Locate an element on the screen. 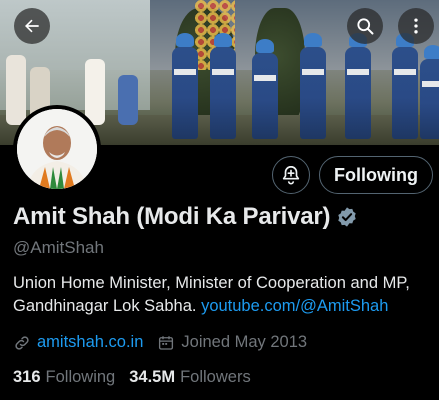  avatar-portrait is located at coordinates (57, 149).